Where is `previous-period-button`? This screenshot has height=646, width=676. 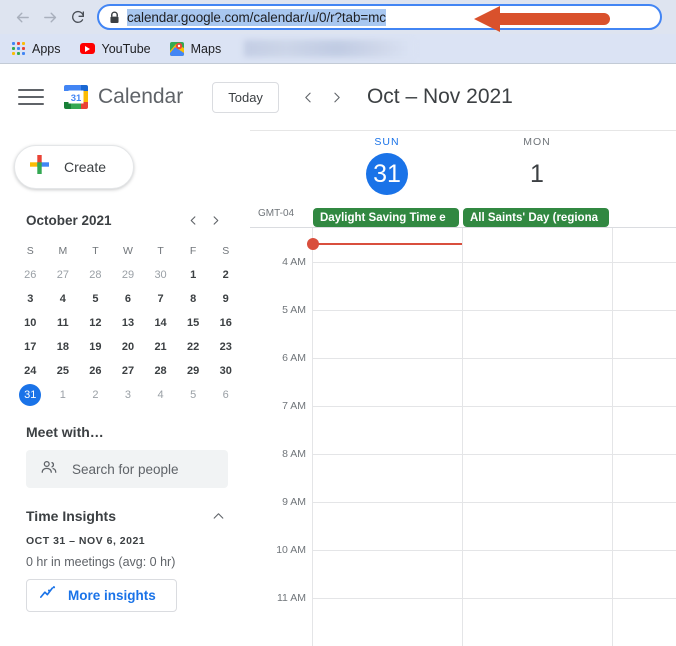
previous-period-button is located at coordinates (309, 97).